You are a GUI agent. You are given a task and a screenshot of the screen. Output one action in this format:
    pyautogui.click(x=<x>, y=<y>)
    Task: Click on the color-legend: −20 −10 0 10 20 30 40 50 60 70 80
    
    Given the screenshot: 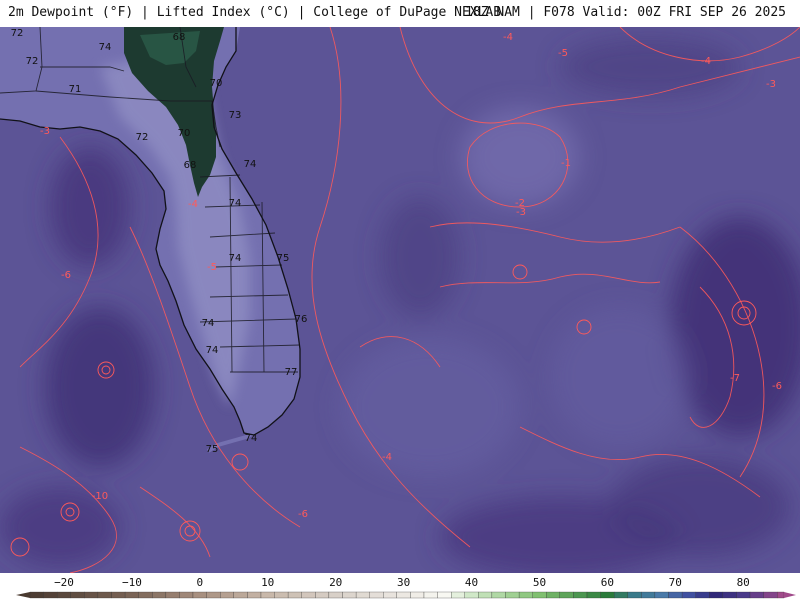 What is the action you would take?
    pyautogui.click(x=400, y=586)
    